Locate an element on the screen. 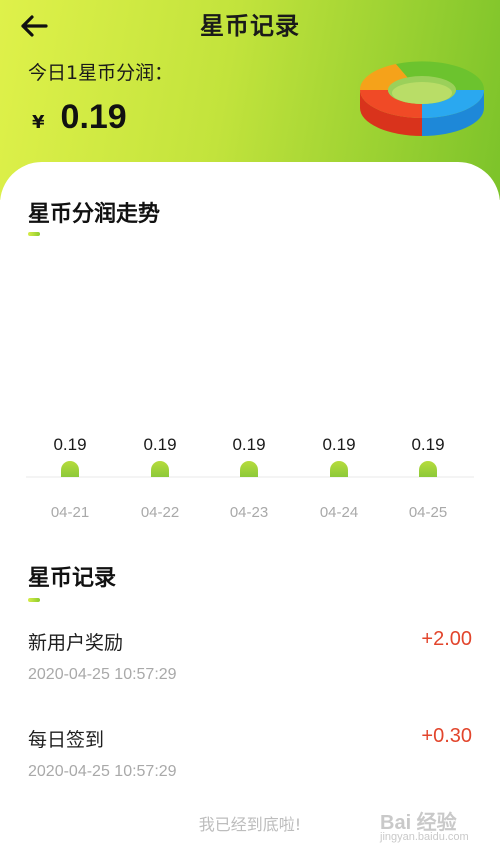 This screenshot has height=856, width=500. trend-title: 星币分润走势 is located at coordinates (94, 214).